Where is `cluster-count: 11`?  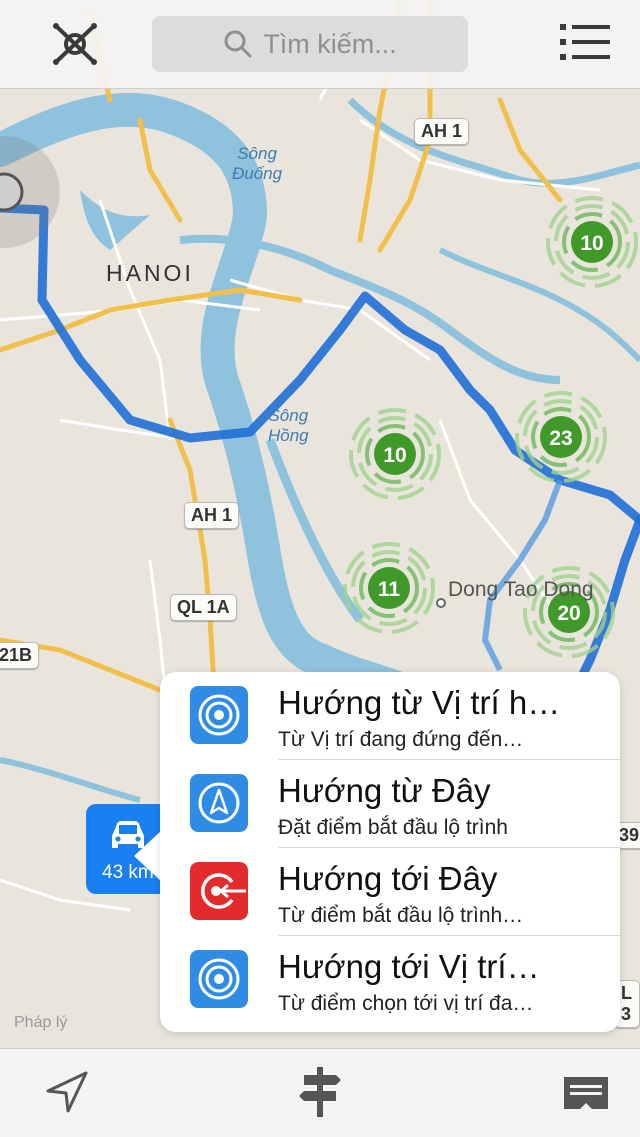 cluster-count: 11 is located at coordinates (389, 589).